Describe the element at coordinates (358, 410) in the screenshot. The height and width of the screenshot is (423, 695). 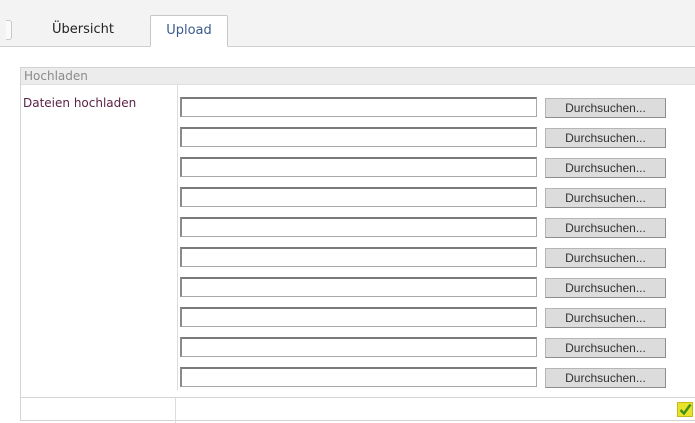
I see `panel-footer` at that location.